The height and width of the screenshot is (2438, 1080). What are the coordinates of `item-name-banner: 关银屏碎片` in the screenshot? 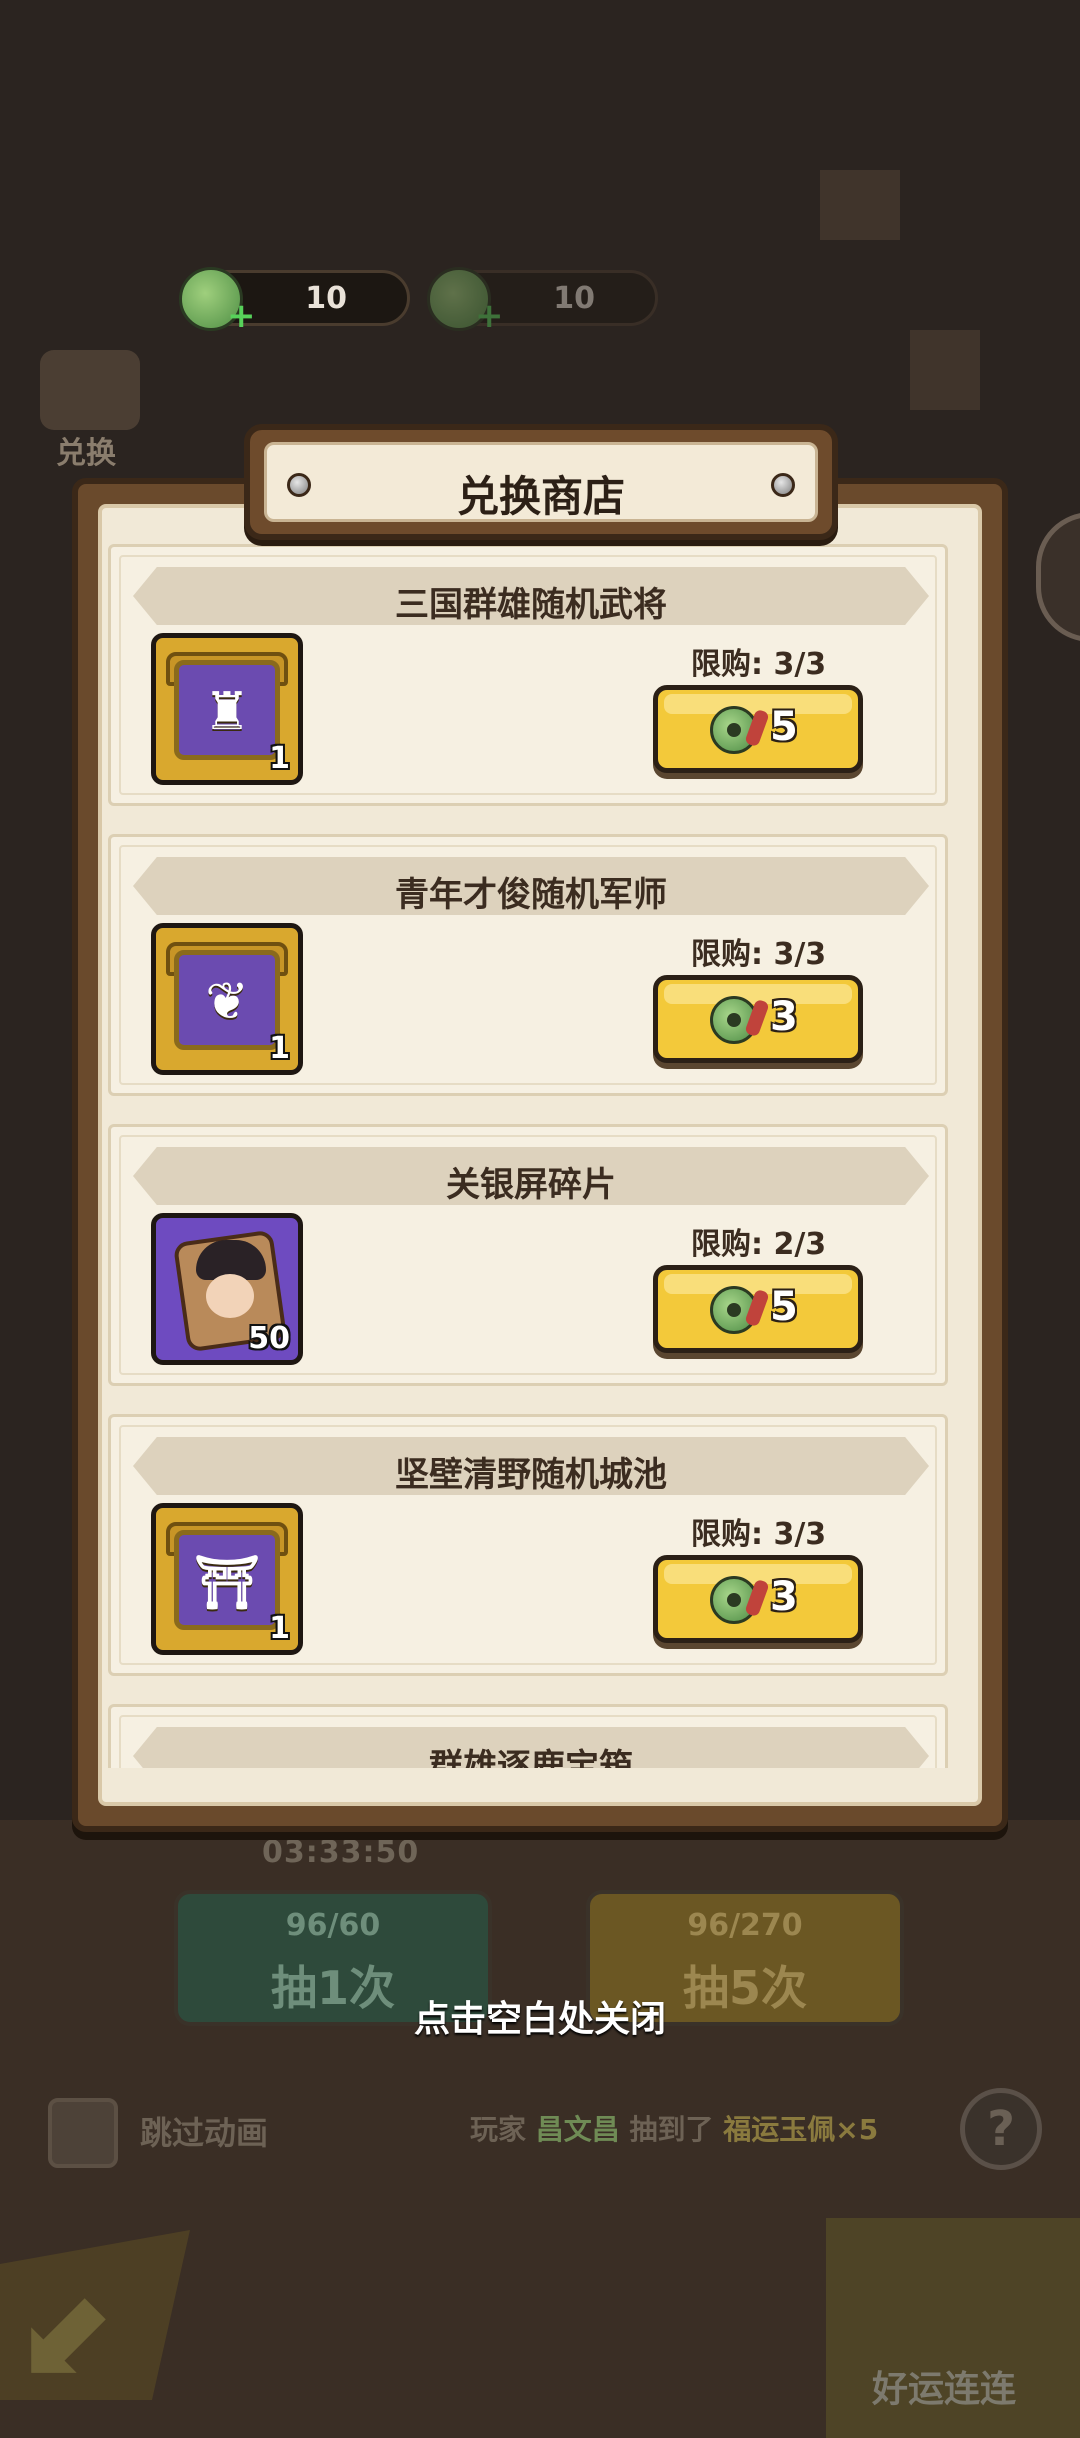 It's located at (531, 1176).